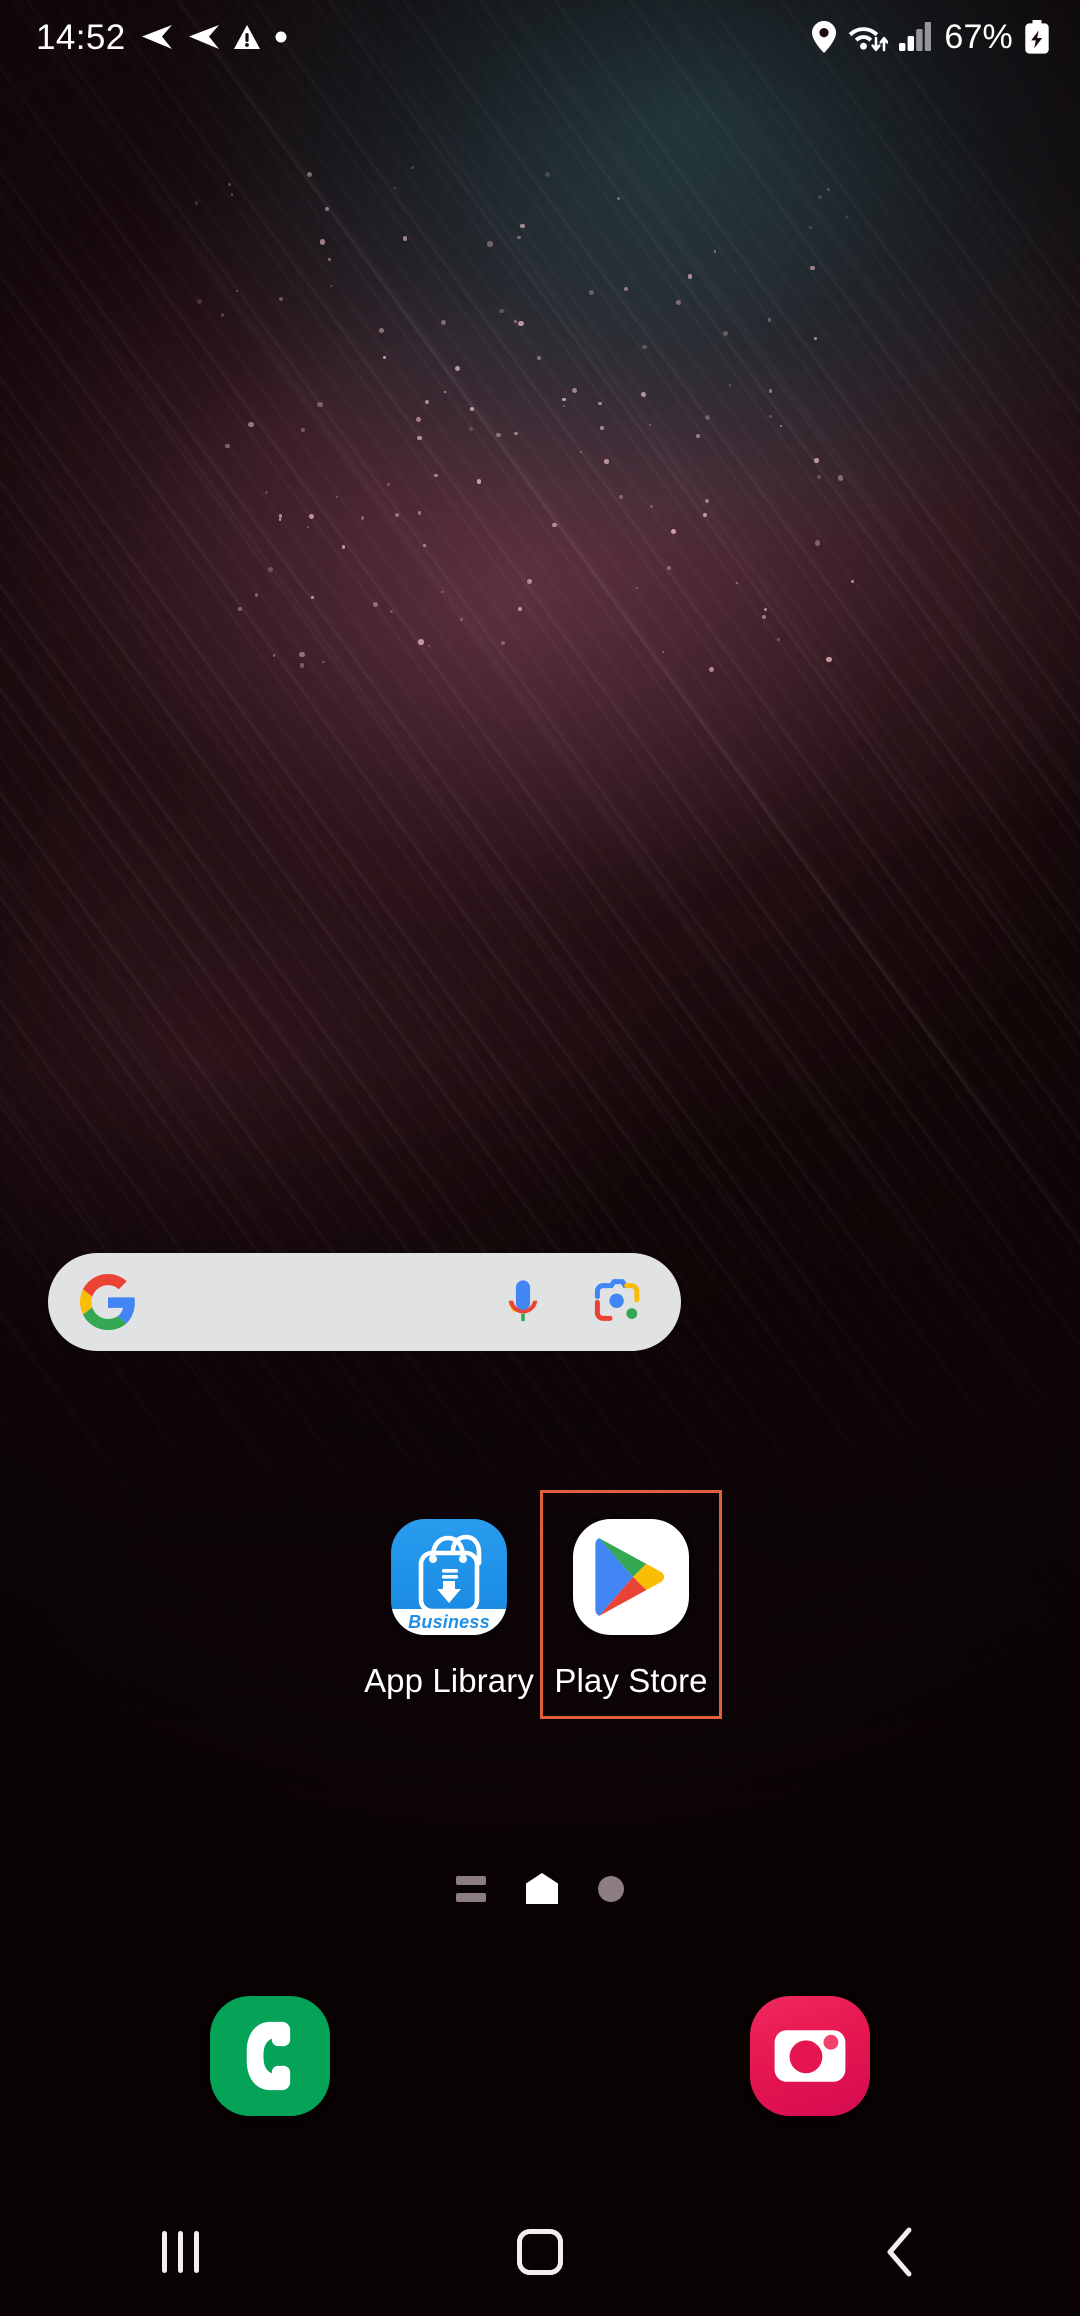 Image resolution: width=1080 pixels, height=2316 pixels. I want to click on back-icon, so click(899, 2252).